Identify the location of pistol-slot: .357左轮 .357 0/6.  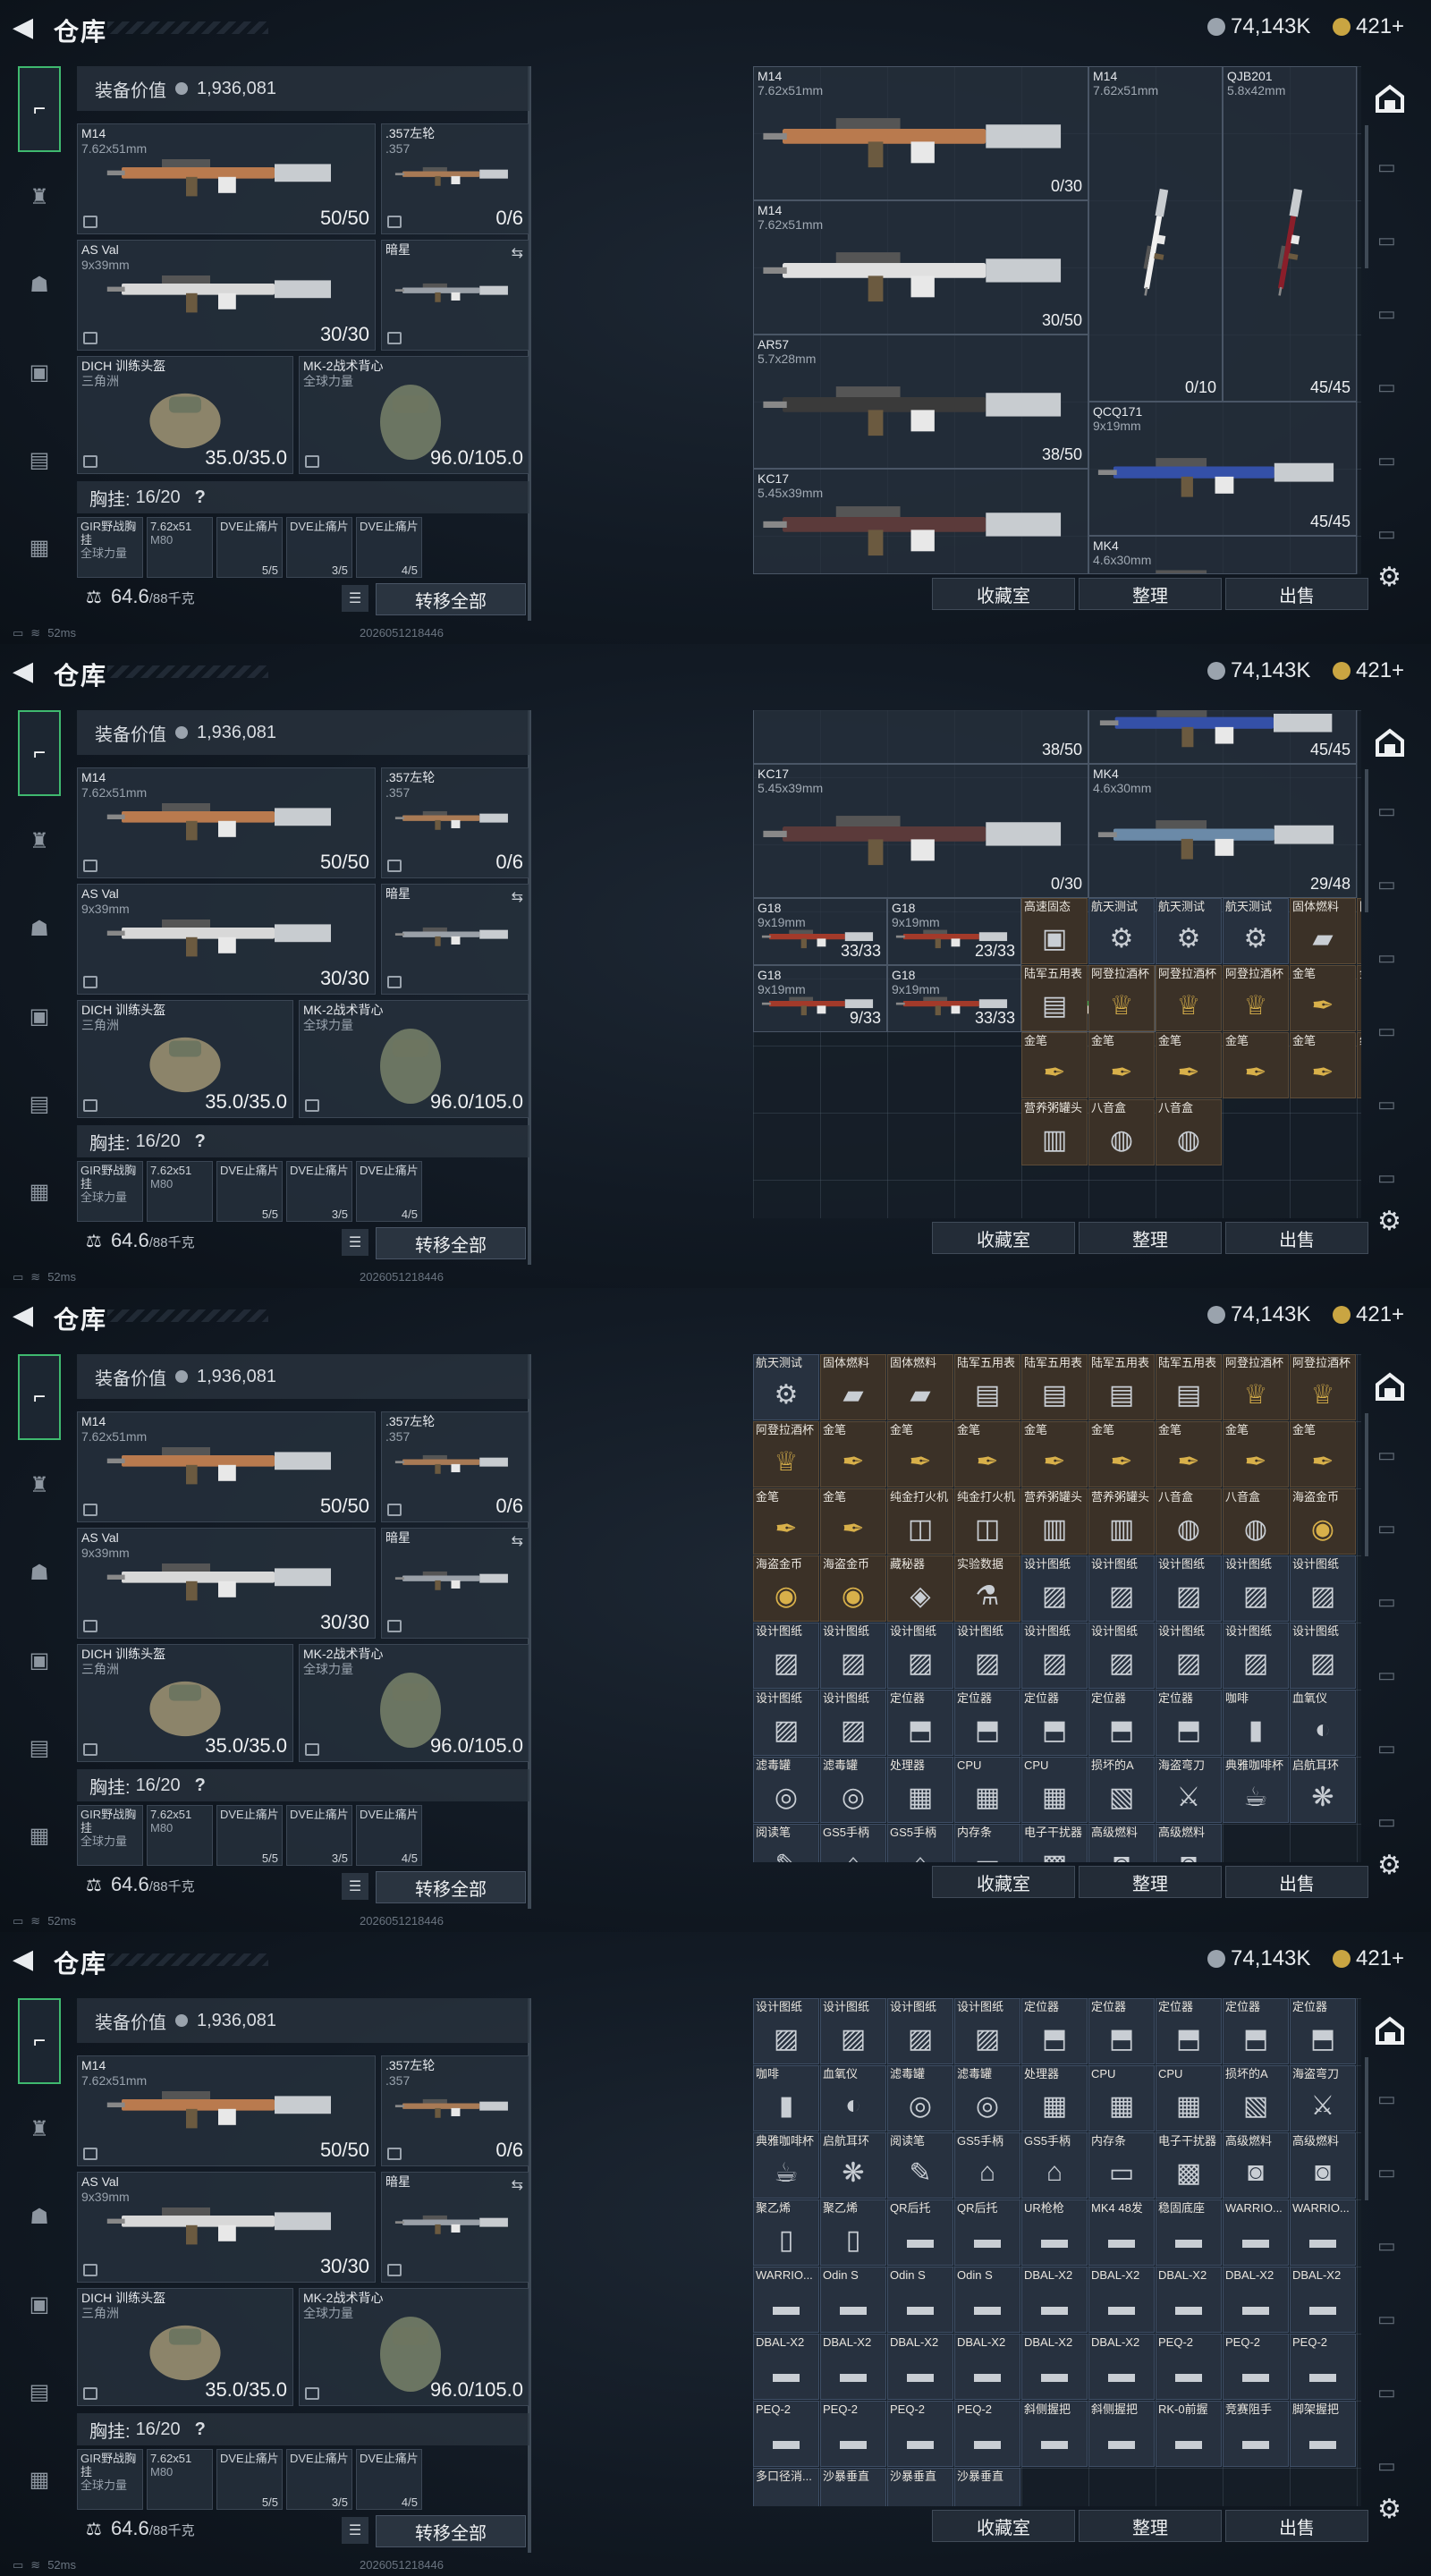
(455, 1466).